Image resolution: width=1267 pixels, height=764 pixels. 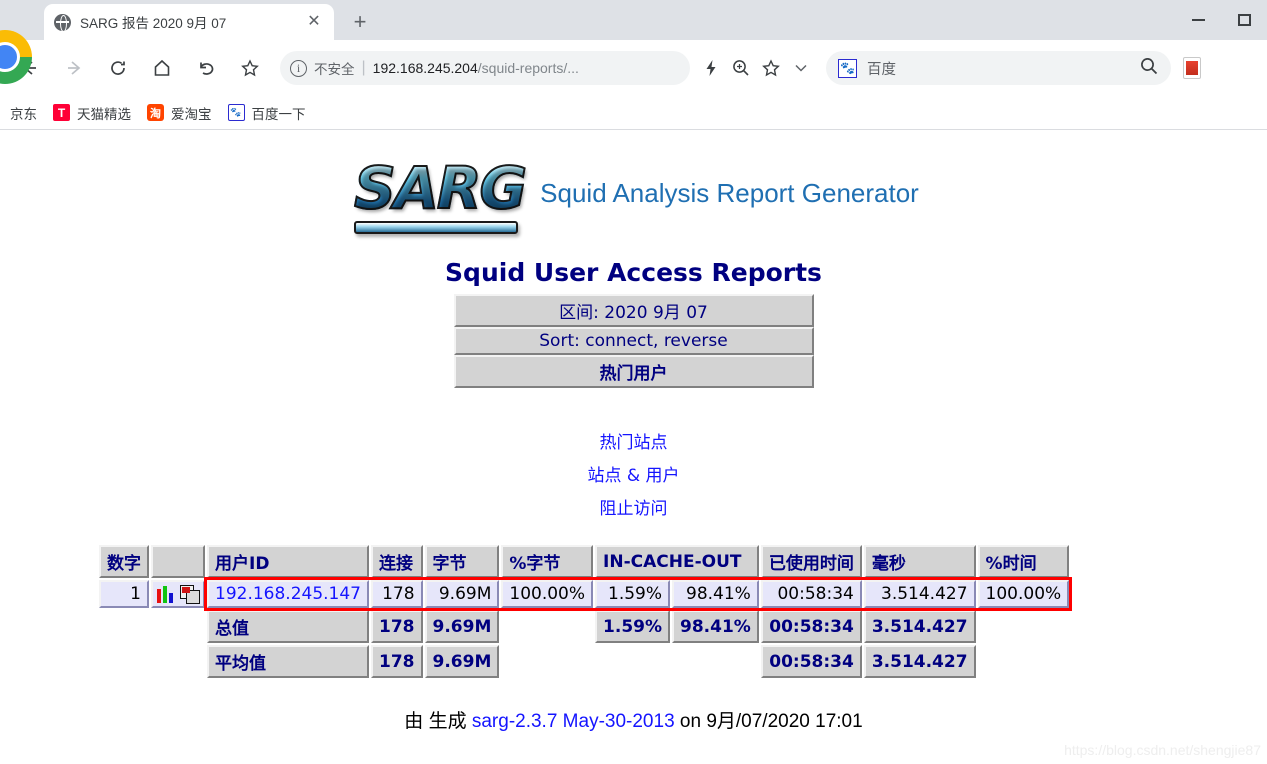 What do you see at coordinates (1244, 20) in the screenshot?
I see `maximize-button` at bounding box center [1244, 20].